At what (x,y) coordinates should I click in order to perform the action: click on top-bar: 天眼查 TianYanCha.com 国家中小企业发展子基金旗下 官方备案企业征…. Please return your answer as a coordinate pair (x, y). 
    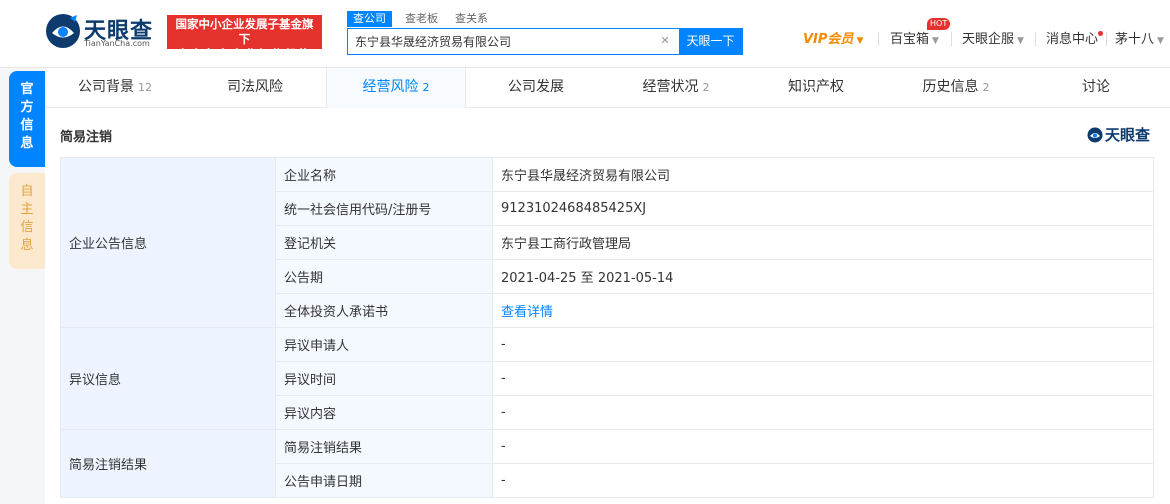
    Looking at the image, I should click on (585, 34).